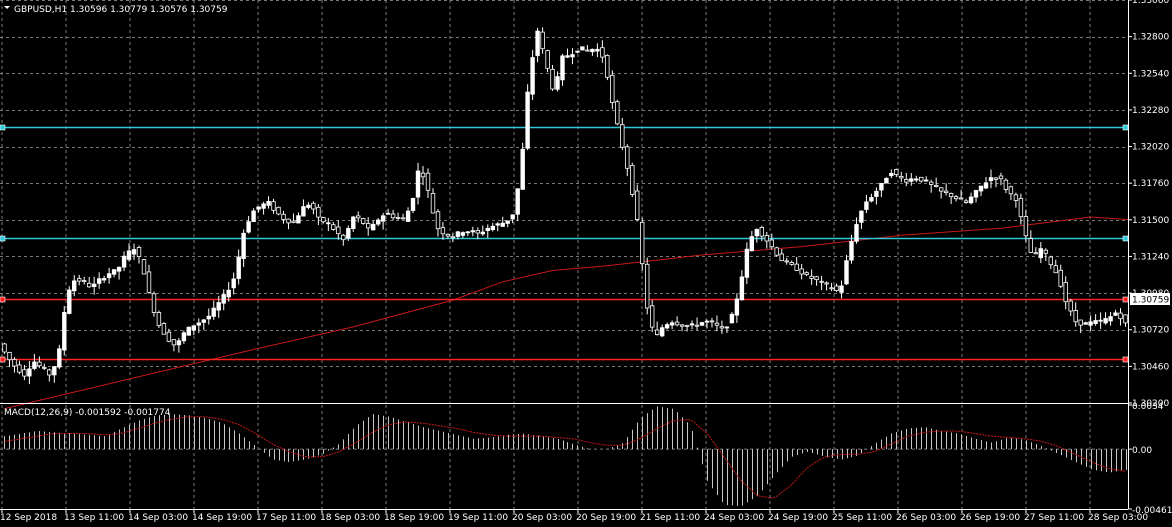  I want to click on last-price-tag: 1.30759, so click(1150, 299).